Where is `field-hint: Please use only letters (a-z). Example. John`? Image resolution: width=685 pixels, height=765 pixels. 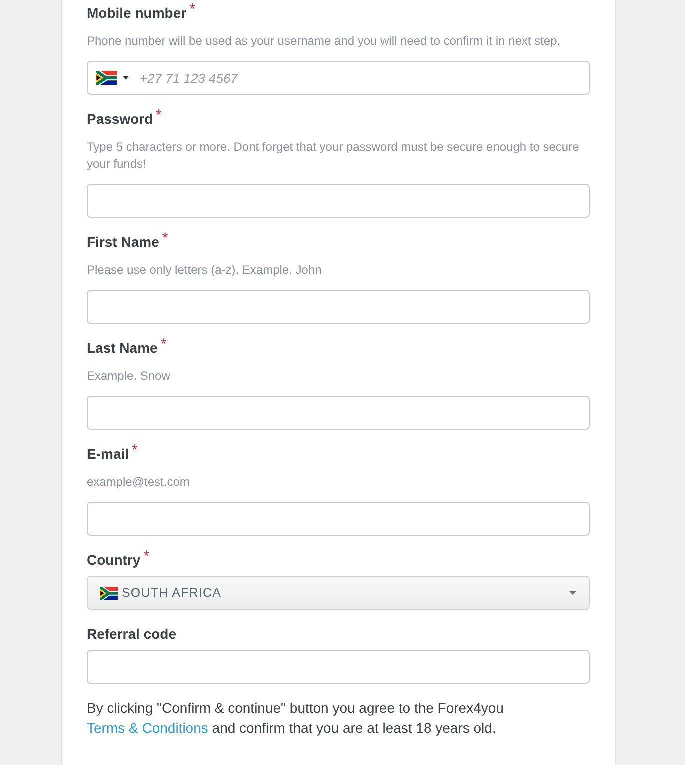 field-hint: Please use only letters (a-z). Example. John is located at coordinates (205, 270).